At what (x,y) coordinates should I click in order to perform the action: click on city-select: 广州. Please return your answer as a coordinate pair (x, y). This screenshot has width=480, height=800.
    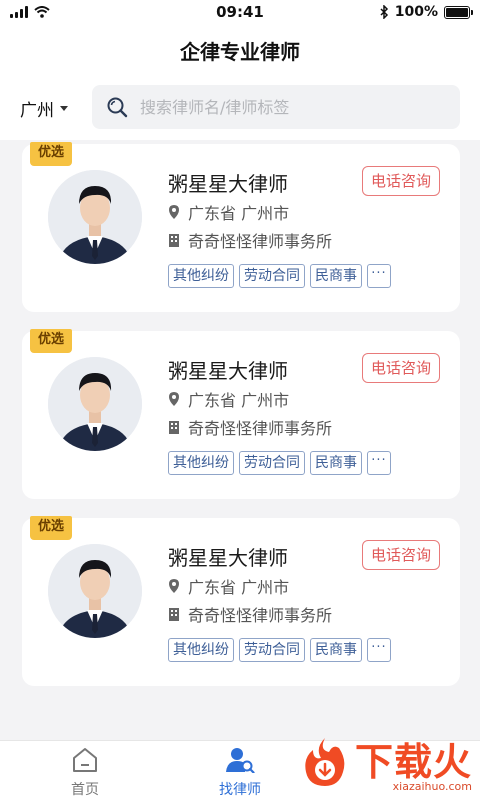
    Looking at the image, I should click on (44, 108).